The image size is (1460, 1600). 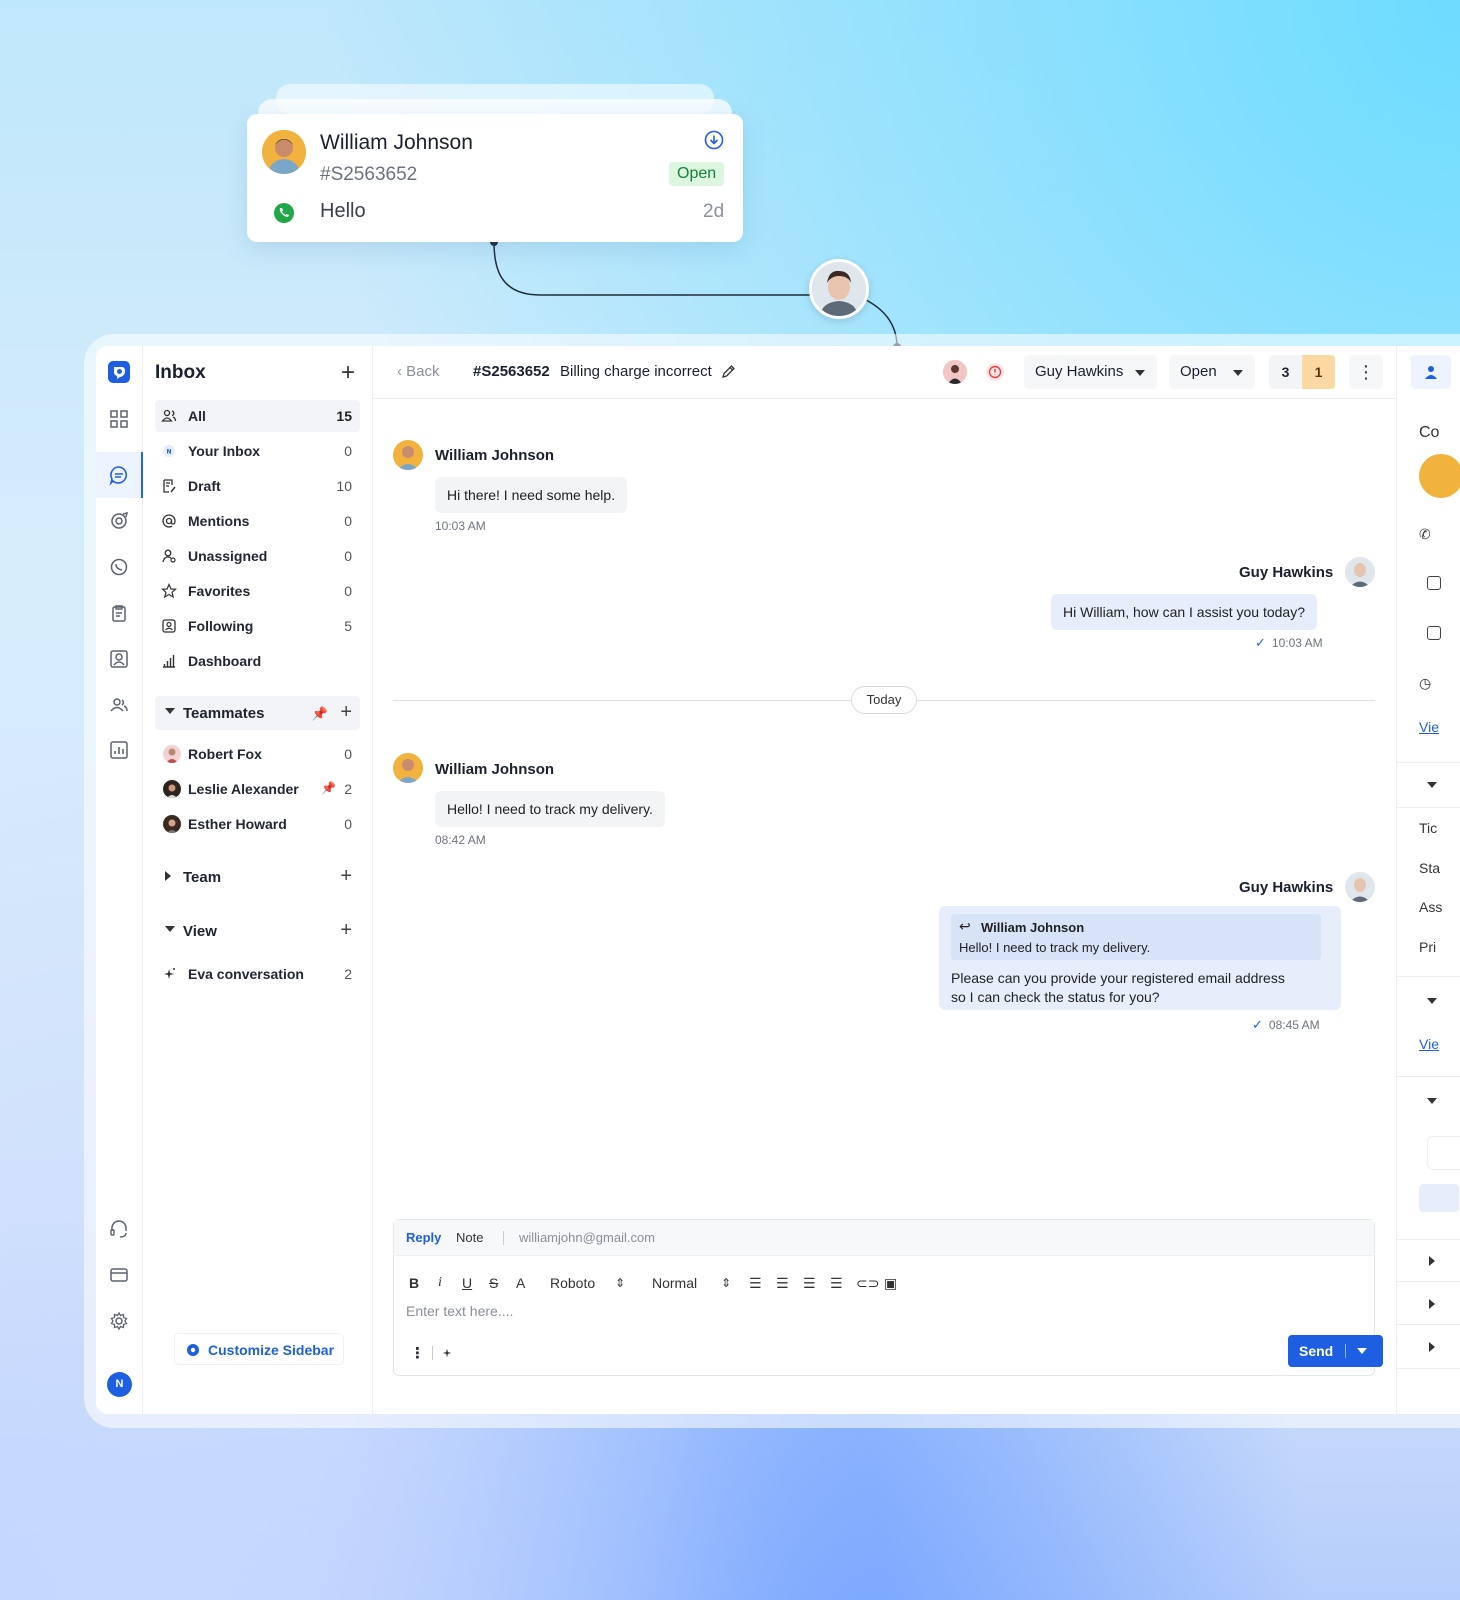 What do you see at coordinates (119, 1384) in the screenshot?
I see `user-avatar: N` at bounding box center [119, 1384].